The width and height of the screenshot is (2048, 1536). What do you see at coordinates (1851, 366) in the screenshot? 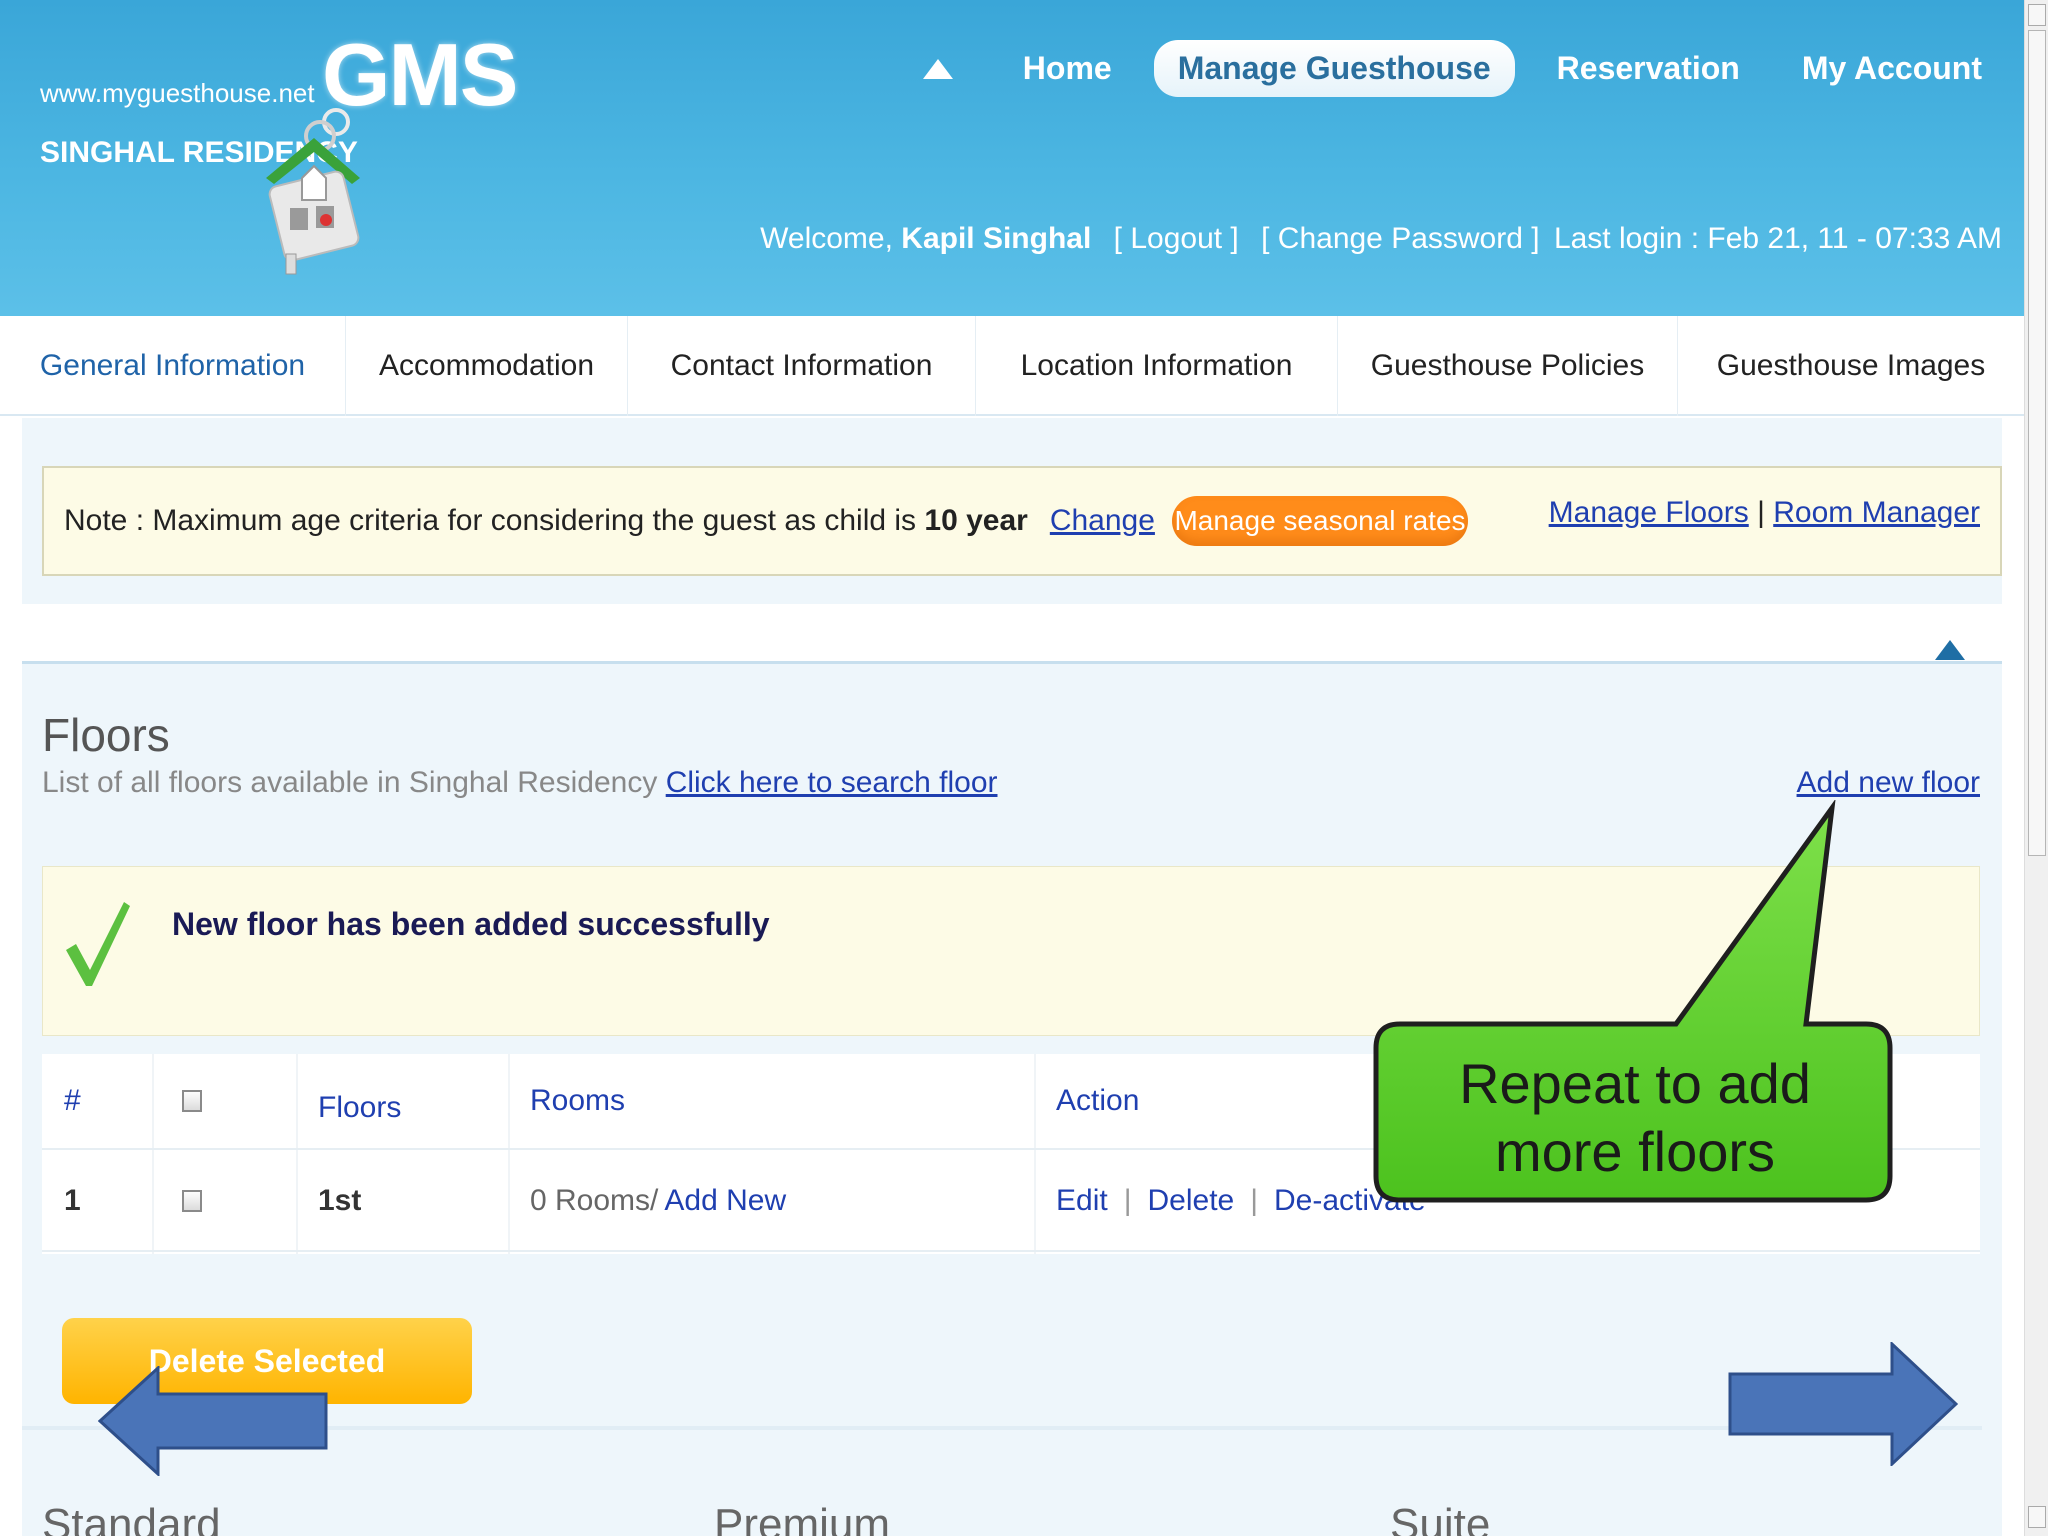
I see `tab-guesthouse-images: Guesthouse Images` at bounding box center [1851, 366].